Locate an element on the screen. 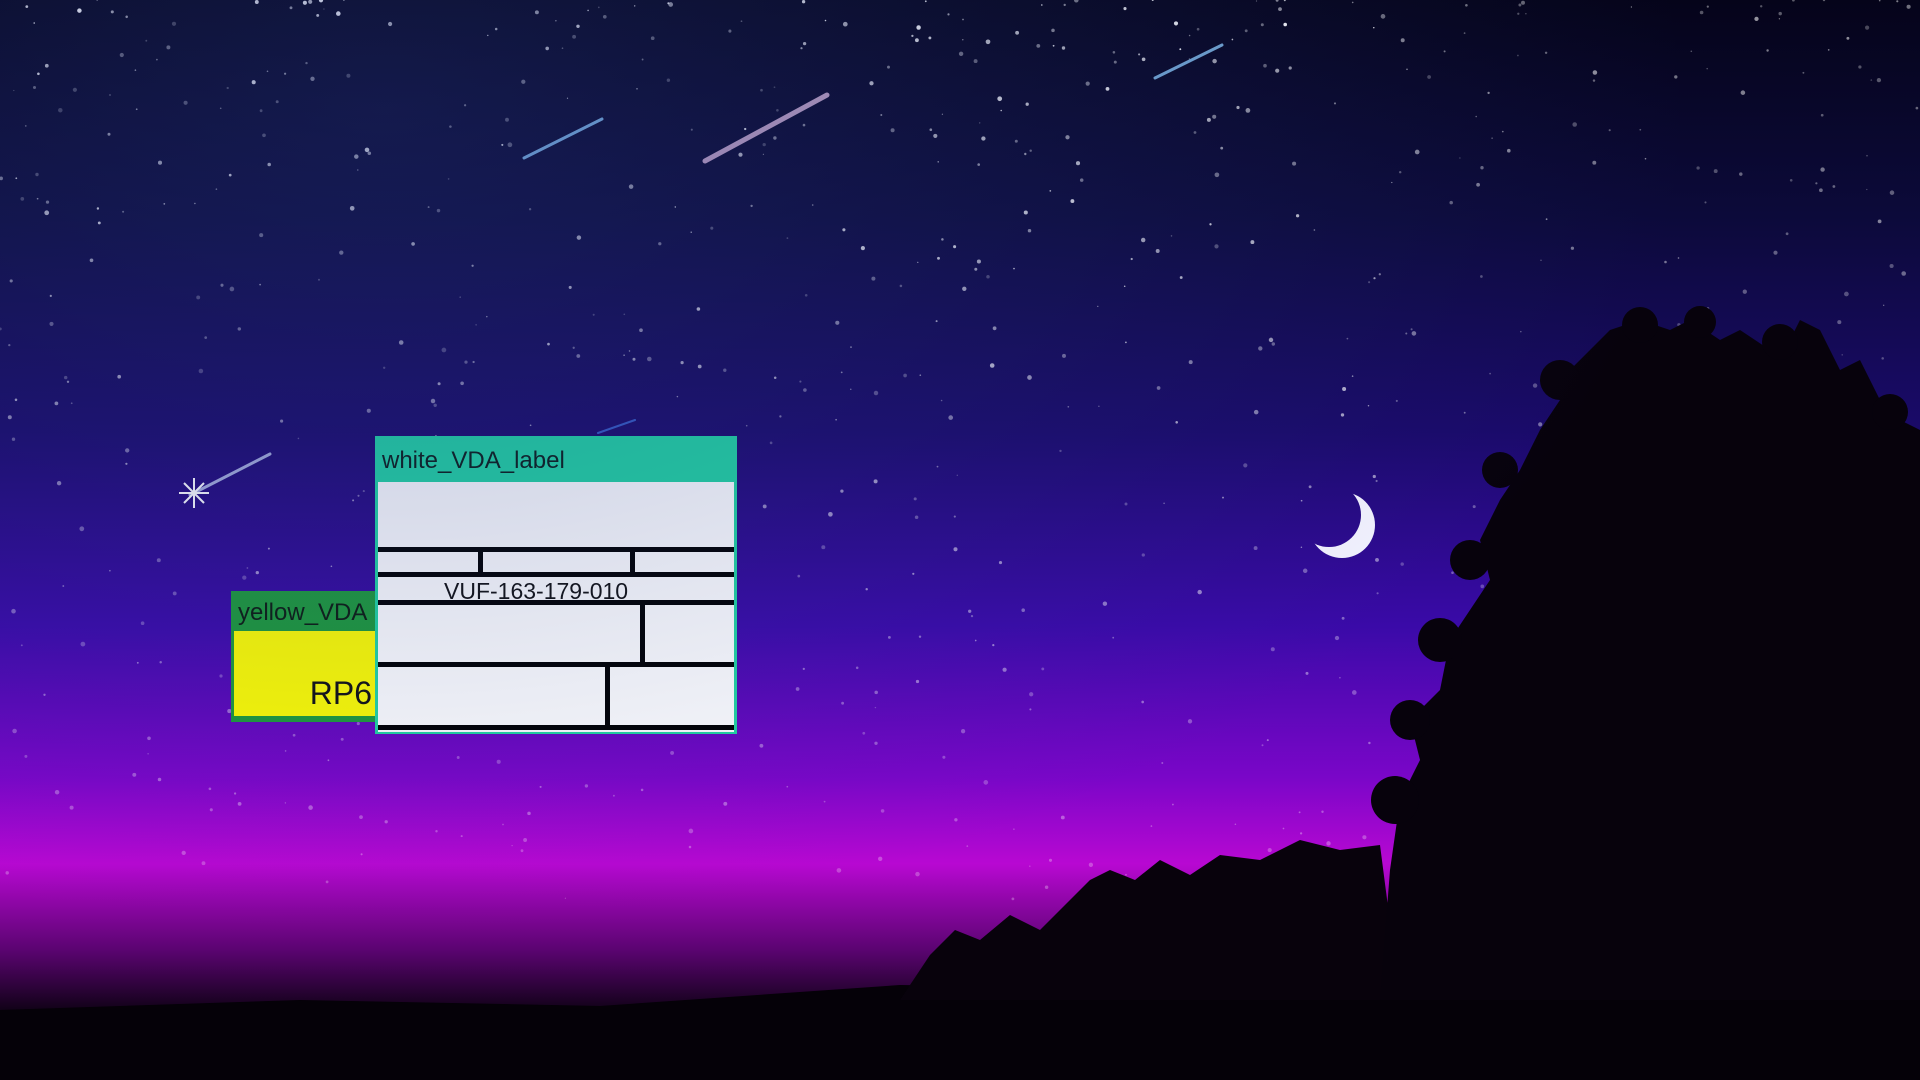 The image size is (1920, 1080). yellow-vda-code: RP6 is located at coordinates (340, 693).